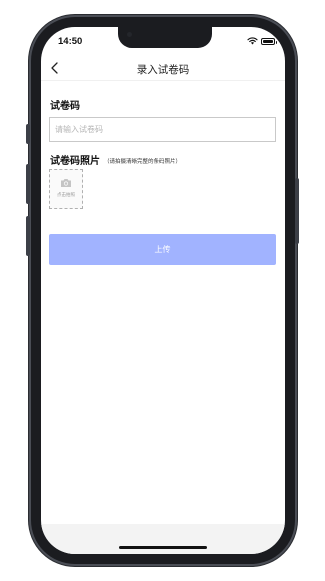 The height and width of the screenshot is (581, 325). I want to click on mute-switch, so click(28, 134).